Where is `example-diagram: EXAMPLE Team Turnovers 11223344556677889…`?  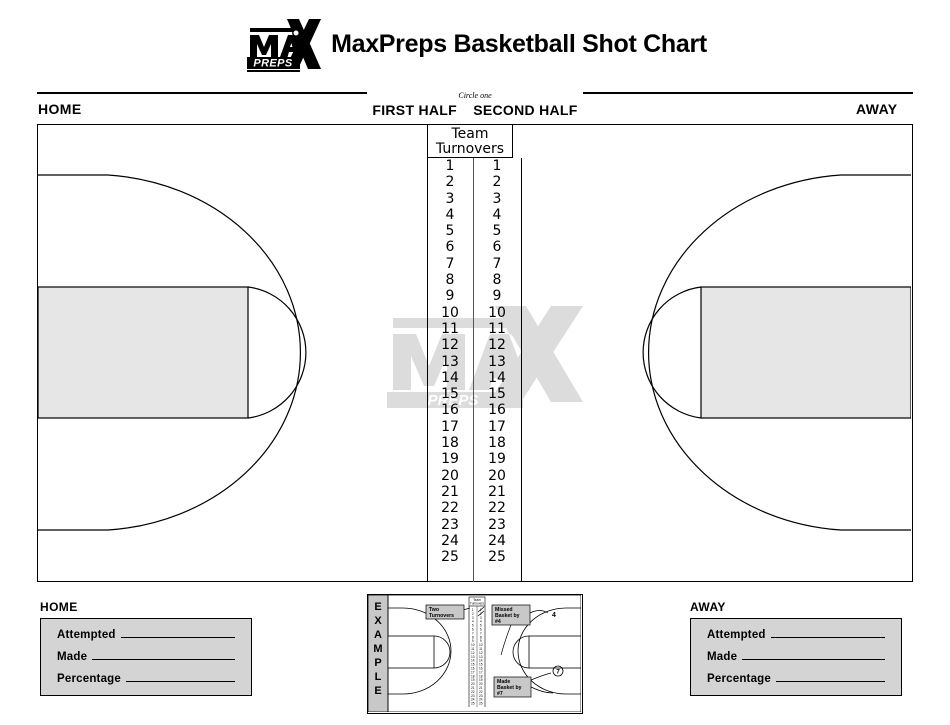 example-diagram: EXAMPLE Team Turnovers 11223344556677889… is located at coordinates (475, 654).